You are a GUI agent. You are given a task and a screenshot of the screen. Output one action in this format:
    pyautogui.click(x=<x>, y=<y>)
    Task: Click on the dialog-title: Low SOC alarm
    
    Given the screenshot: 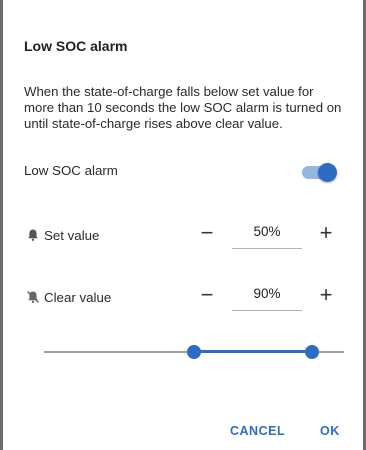 What is the action you would take?
    pyautogui.click(x=76, y=46)
    